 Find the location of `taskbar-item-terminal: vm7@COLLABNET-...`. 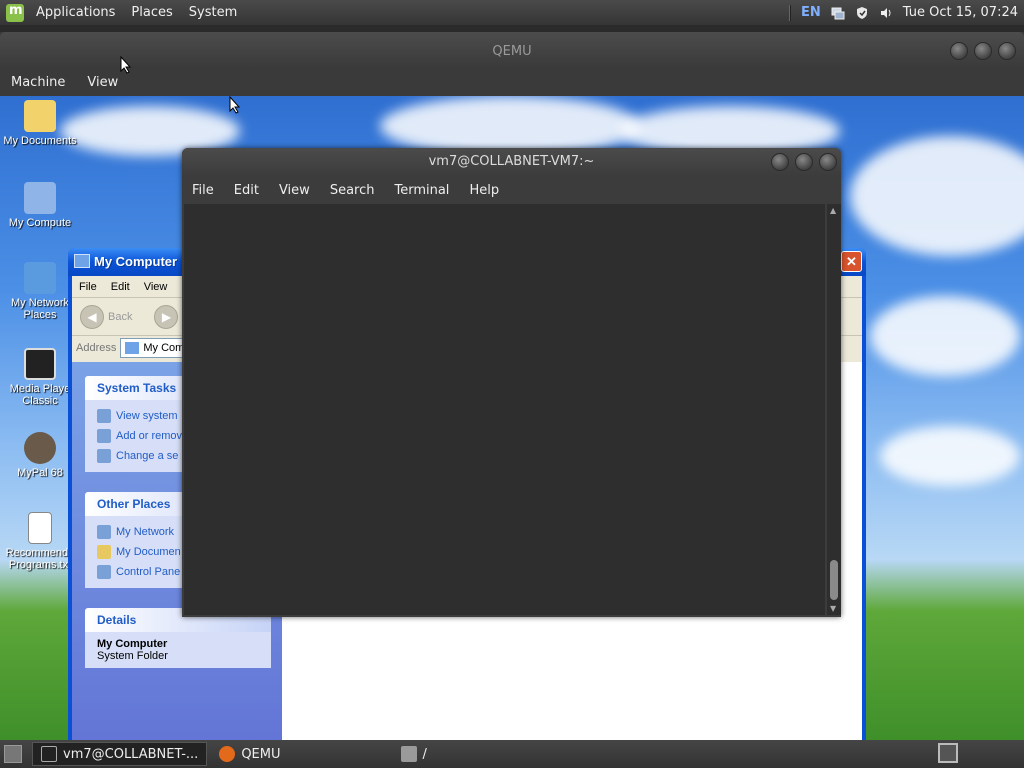

taskbar-item-terminal: vm7@COLLABNET-... is located at coordinates (120, 754).